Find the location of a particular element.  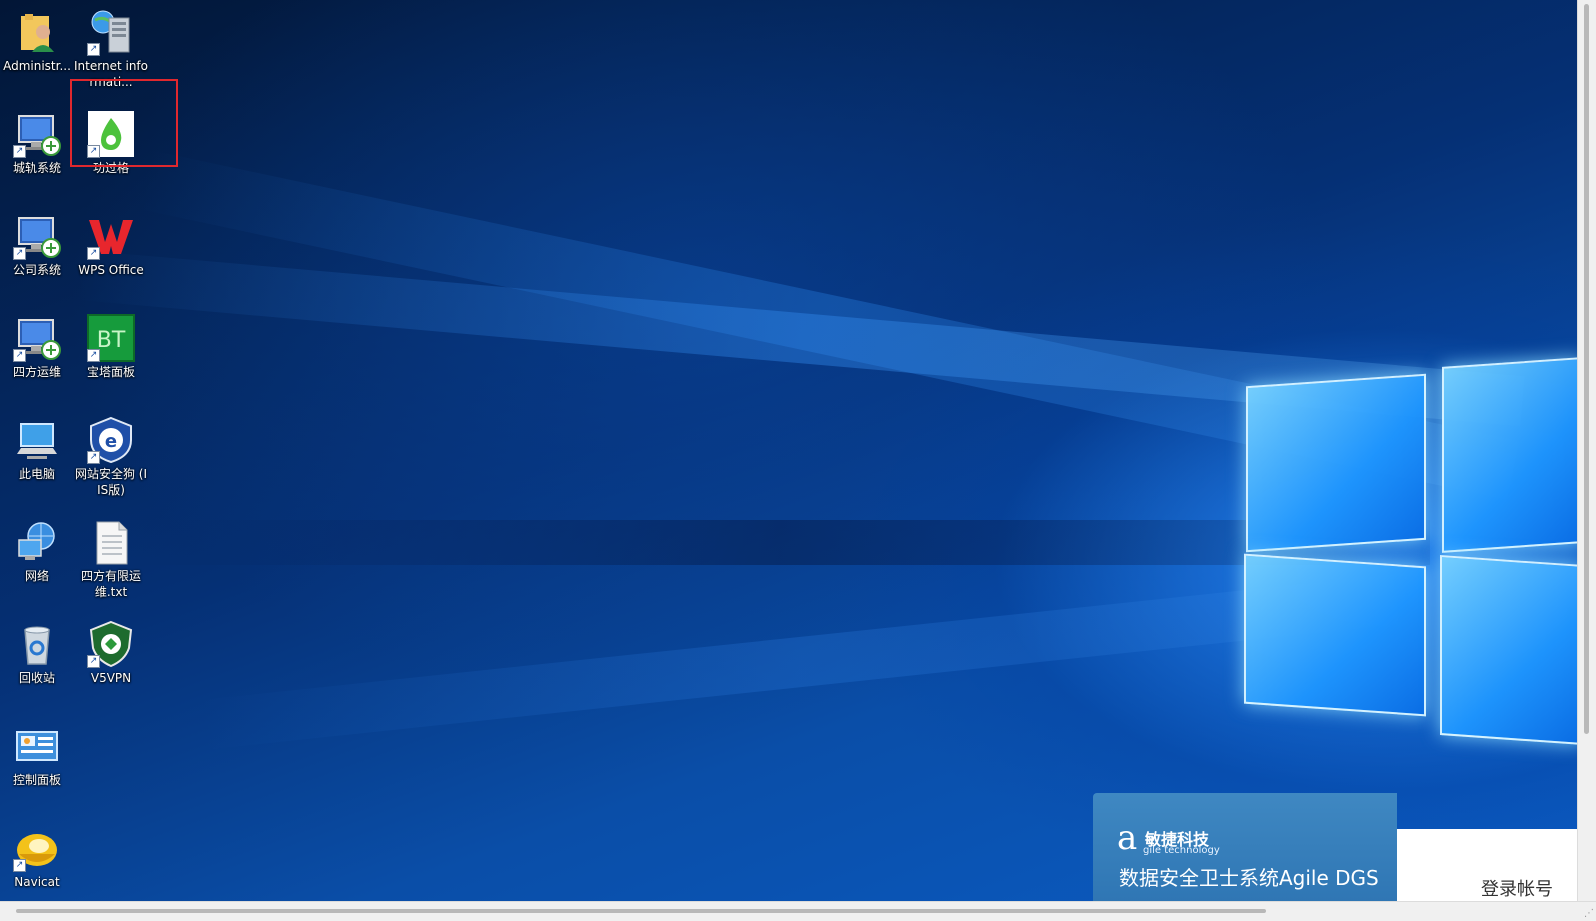

desktop-icon-this-pc: 此电脑 is located at coordinates (37, 446).